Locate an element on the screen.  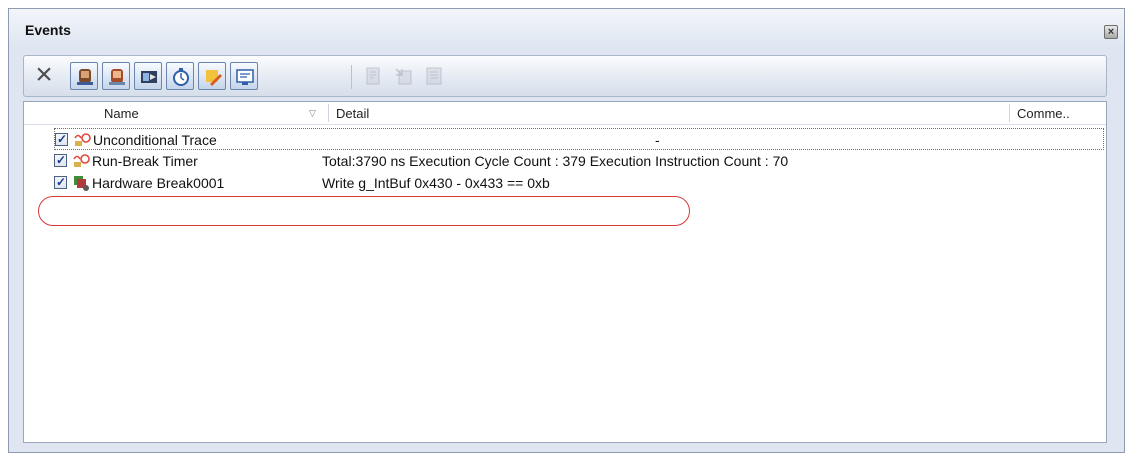
column-comment: Comme.. is located at coordinates (1043, 113).